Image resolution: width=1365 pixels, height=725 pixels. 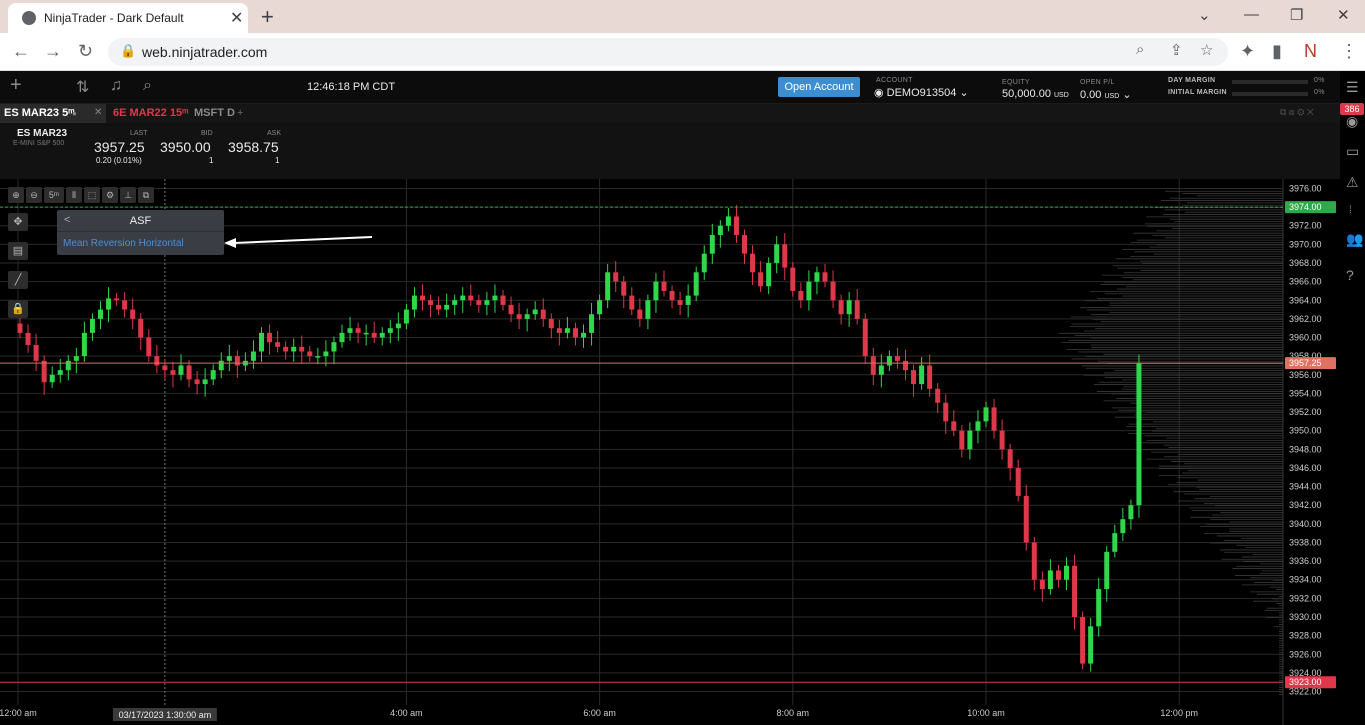 I want to click on extensions-icon: ✦, so click(x=1247, y=51).